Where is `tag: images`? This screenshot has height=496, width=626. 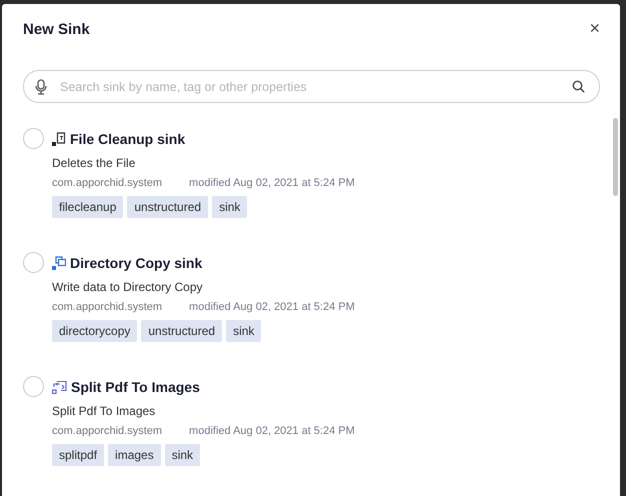
tag: images is located at coordinates (134, 455).